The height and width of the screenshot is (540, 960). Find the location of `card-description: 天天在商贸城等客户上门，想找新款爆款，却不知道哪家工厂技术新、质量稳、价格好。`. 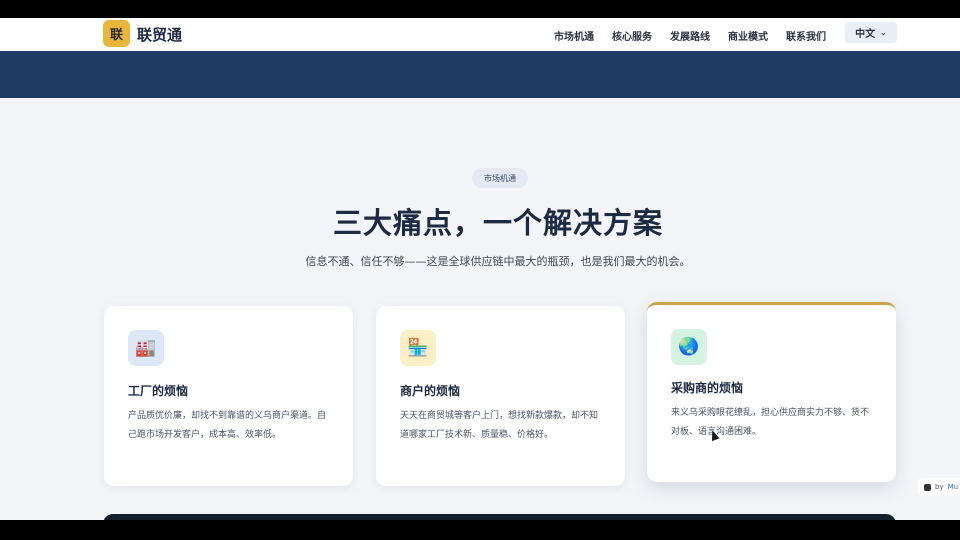

card-description: 天天在商贸城等客户上门，想找新款爆款，却不知道哪家工厂技术新、质量稳、价格好。 is located at coordinates (499, 425).